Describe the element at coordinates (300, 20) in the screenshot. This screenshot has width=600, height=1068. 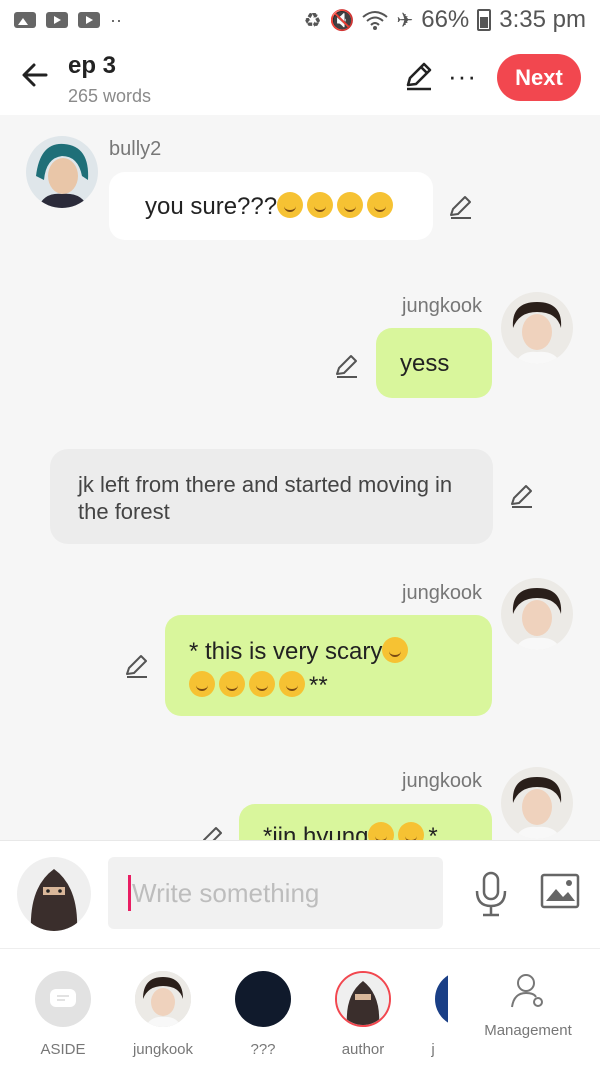
I see `status-bar: ·· ♻ 🔇 ✈ 66% 3:35 pm` at that location.